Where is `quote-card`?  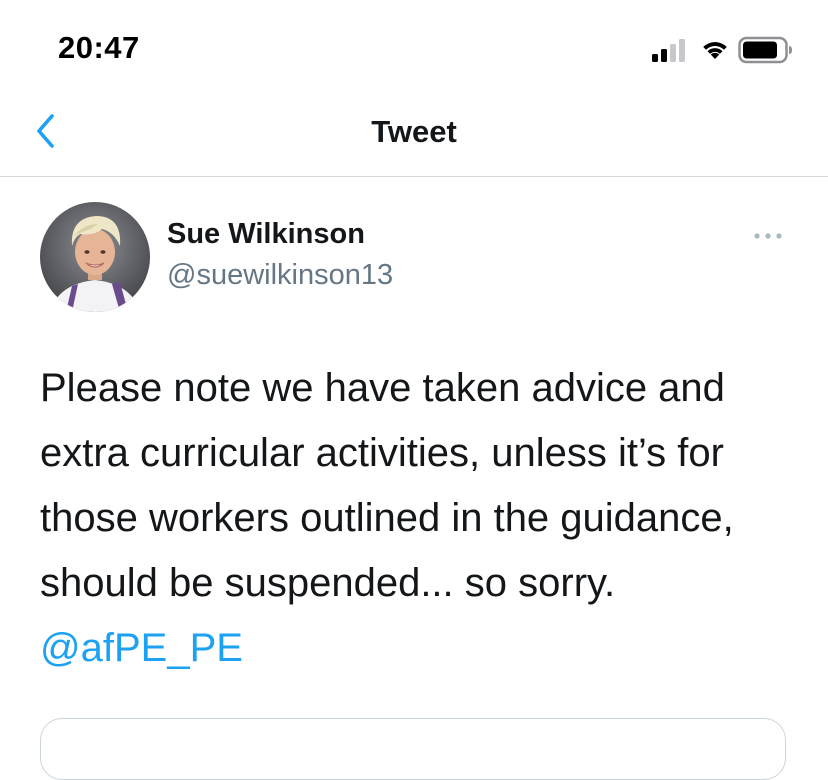
quote-card is located at coordinates (413, 749).